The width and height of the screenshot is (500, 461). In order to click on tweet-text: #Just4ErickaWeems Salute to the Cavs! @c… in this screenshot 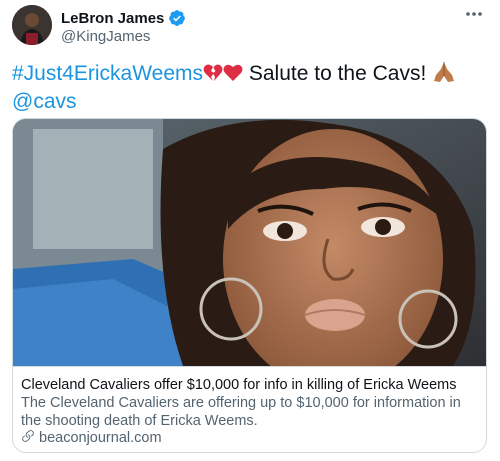, I will do `click(251, 88)`.